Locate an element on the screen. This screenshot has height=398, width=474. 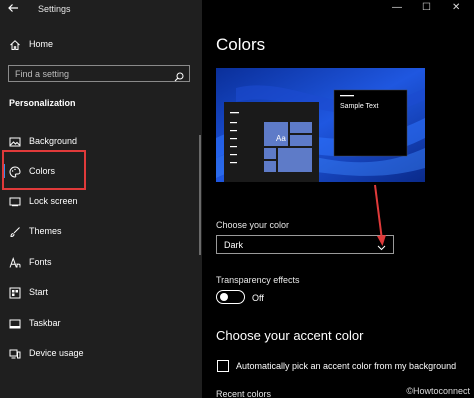
search-box is located at coordinates (99, 73).